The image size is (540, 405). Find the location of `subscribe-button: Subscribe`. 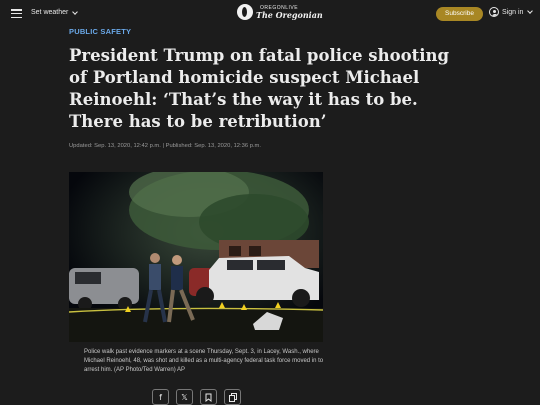

subscribe-button: Subscribe is located at coordinates (459, 14).